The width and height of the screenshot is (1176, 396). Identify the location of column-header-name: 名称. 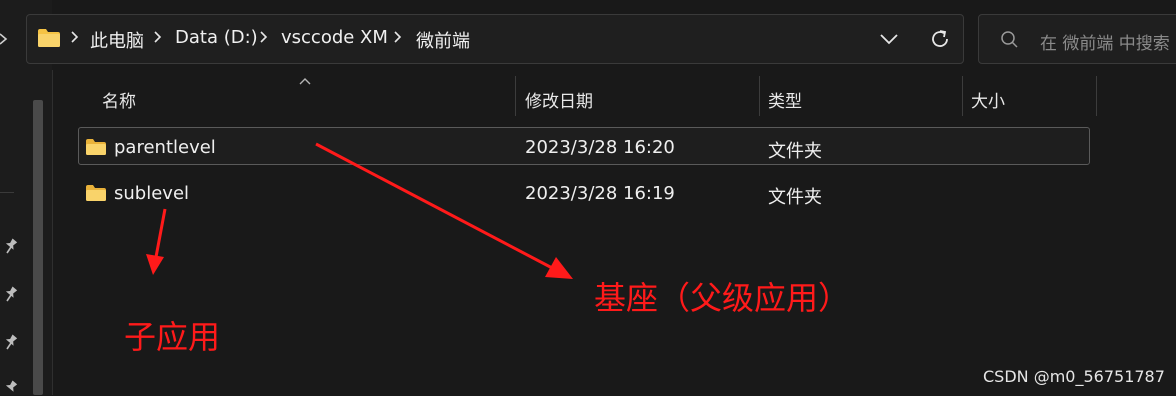
(119, 99).